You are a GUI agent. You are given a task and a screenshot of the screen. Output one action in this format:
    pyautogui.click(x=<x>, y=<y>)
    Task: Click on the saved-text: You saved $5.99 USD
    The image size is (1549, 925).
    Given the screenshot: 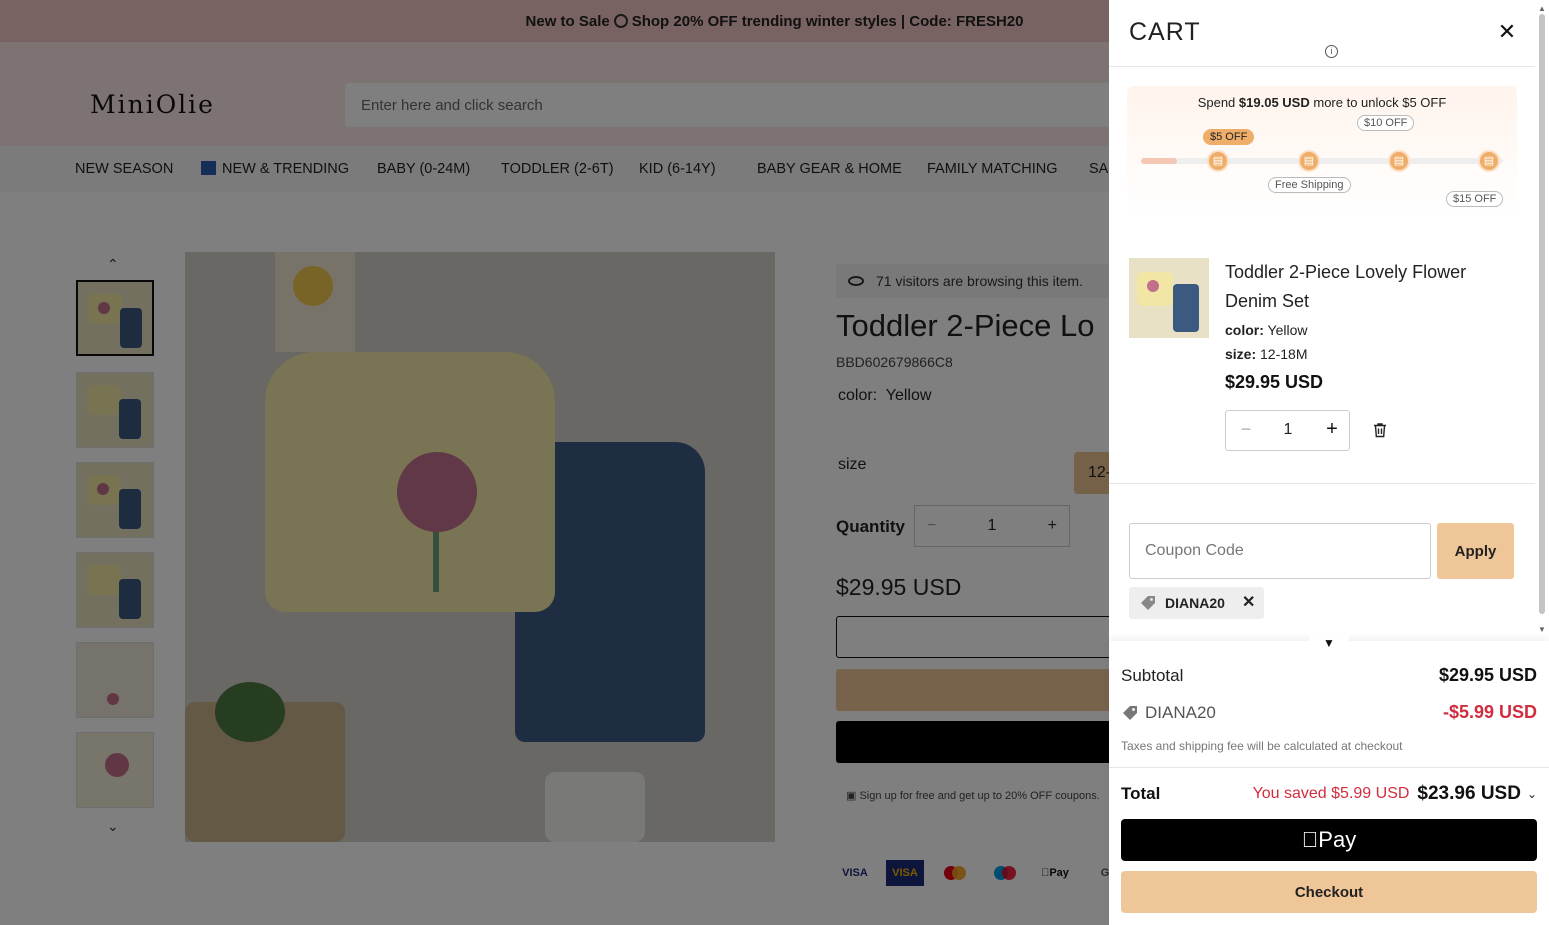 What is the action you would take?
    pyautogui.click(x=1331, y=793)
    